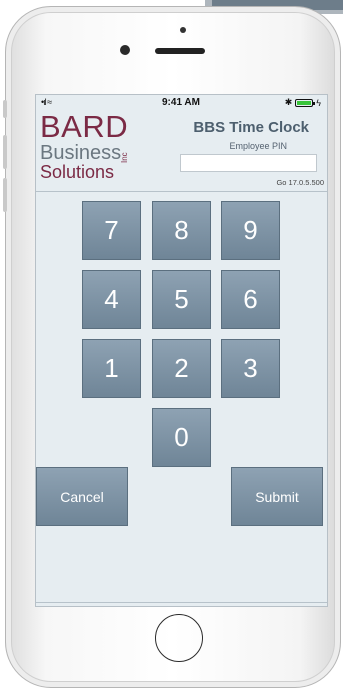 Image resolution: width=343 pixels, height=690 pixels. Describe the element at coordinates (5, 152) in the screenshot. I see `volume-up-button` at that location.